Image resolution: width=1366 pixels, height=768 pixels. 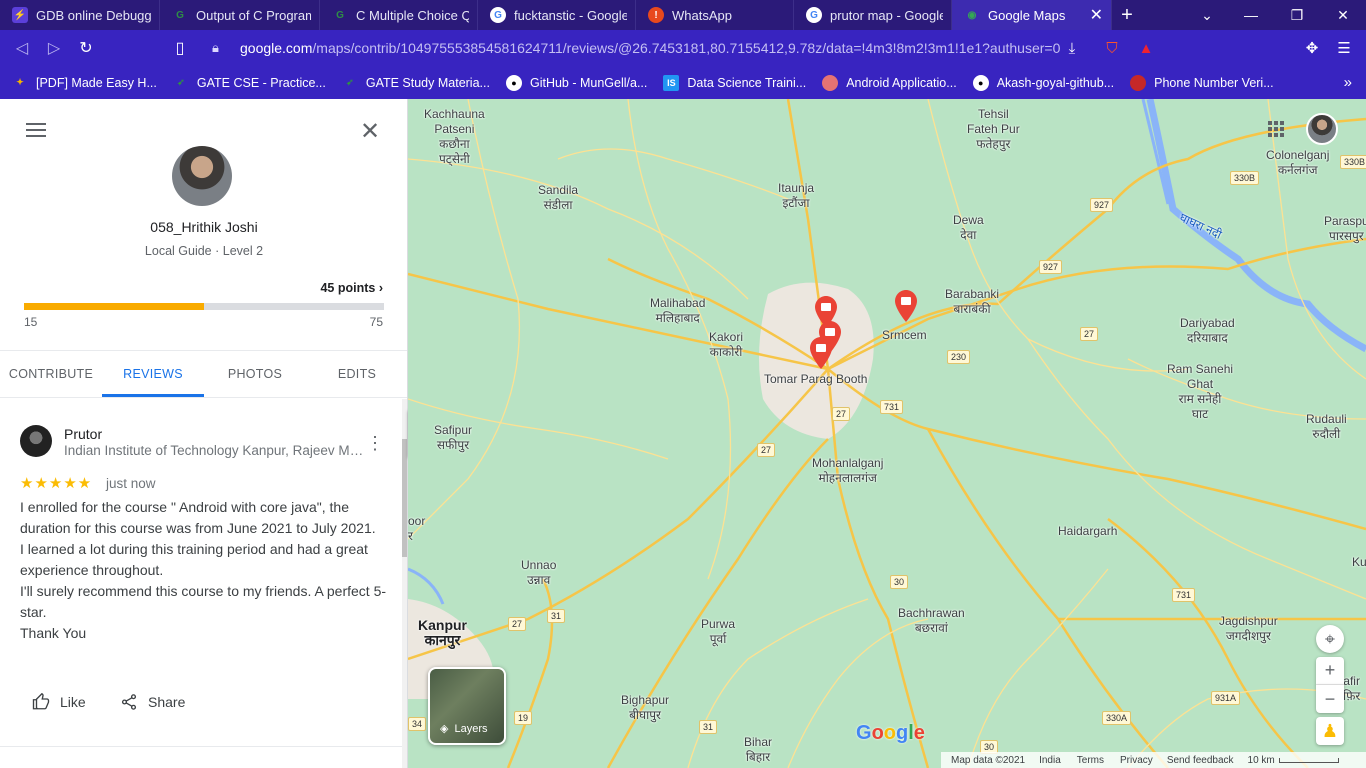 I want to click on zoom-in-button: +, so click(x=1330, y=671).